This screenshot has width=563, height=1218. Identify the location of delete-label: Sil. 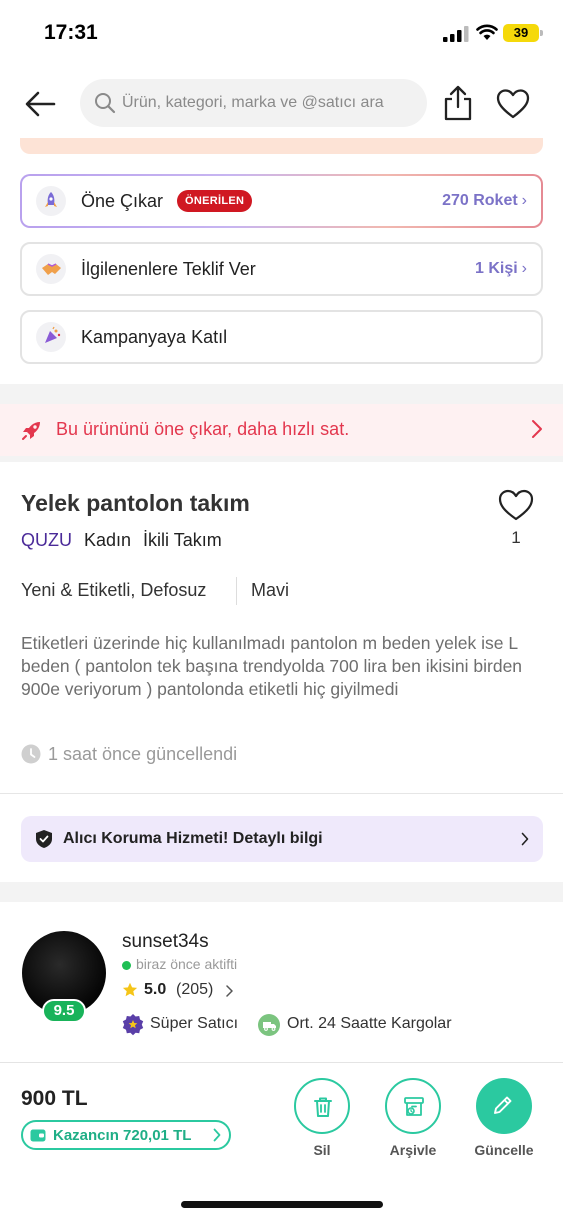
(322, 1150).